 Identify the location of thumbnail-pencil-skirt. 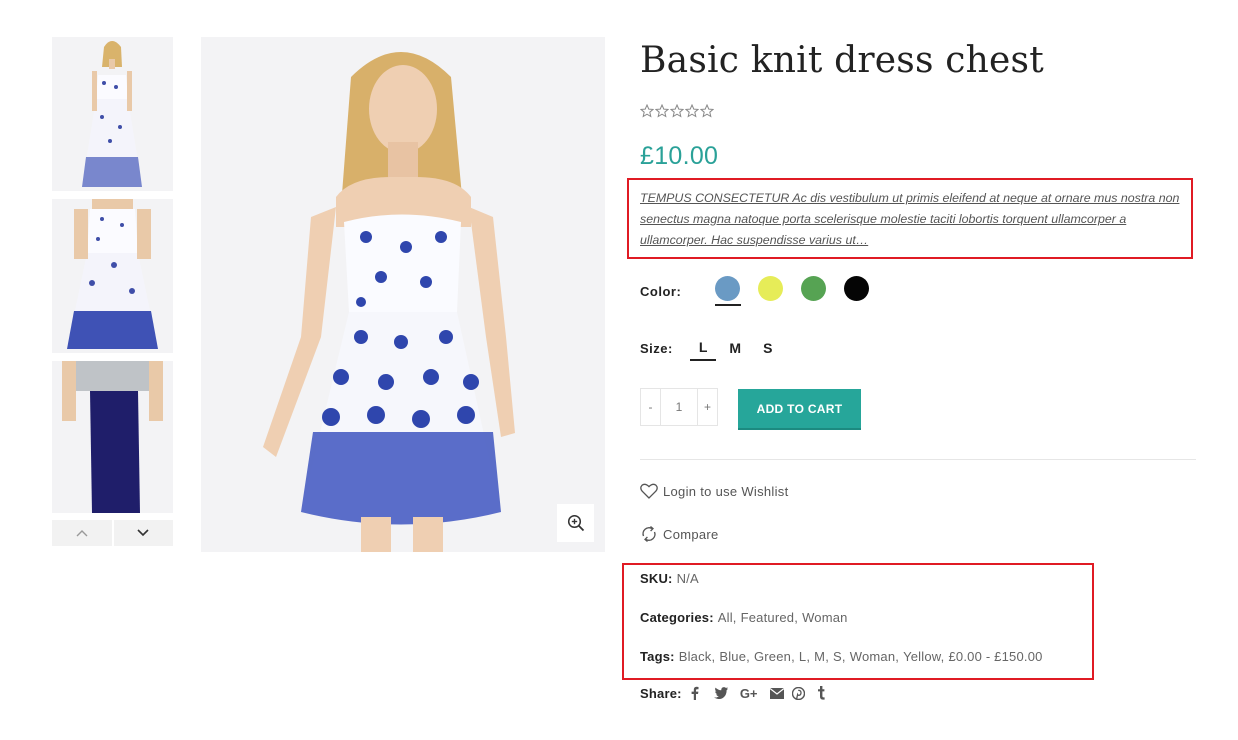
(112, 437).